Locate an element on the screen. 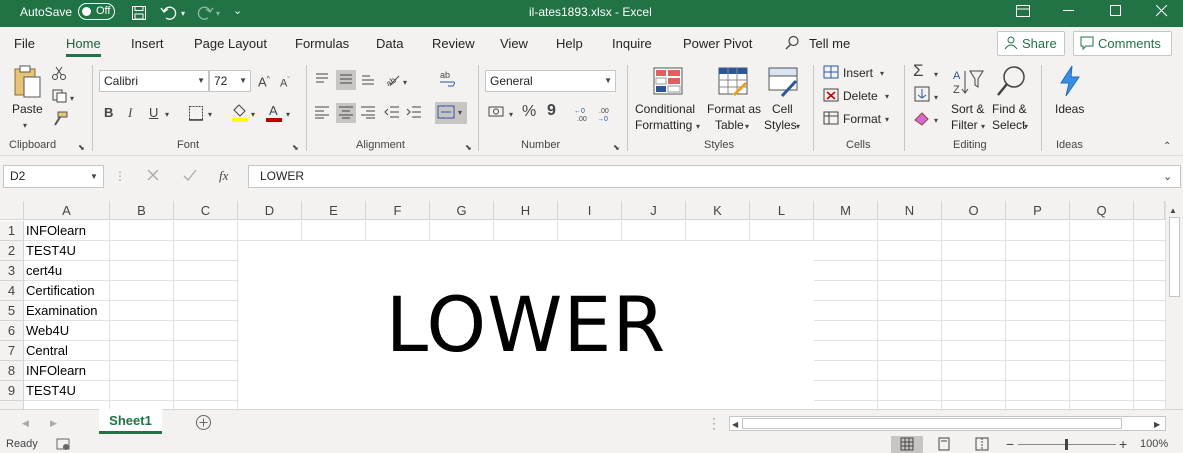 This screenshot has height=453, width=1183. increase-decimal-icon: ←0.00 is located at coordinates (583, 115).